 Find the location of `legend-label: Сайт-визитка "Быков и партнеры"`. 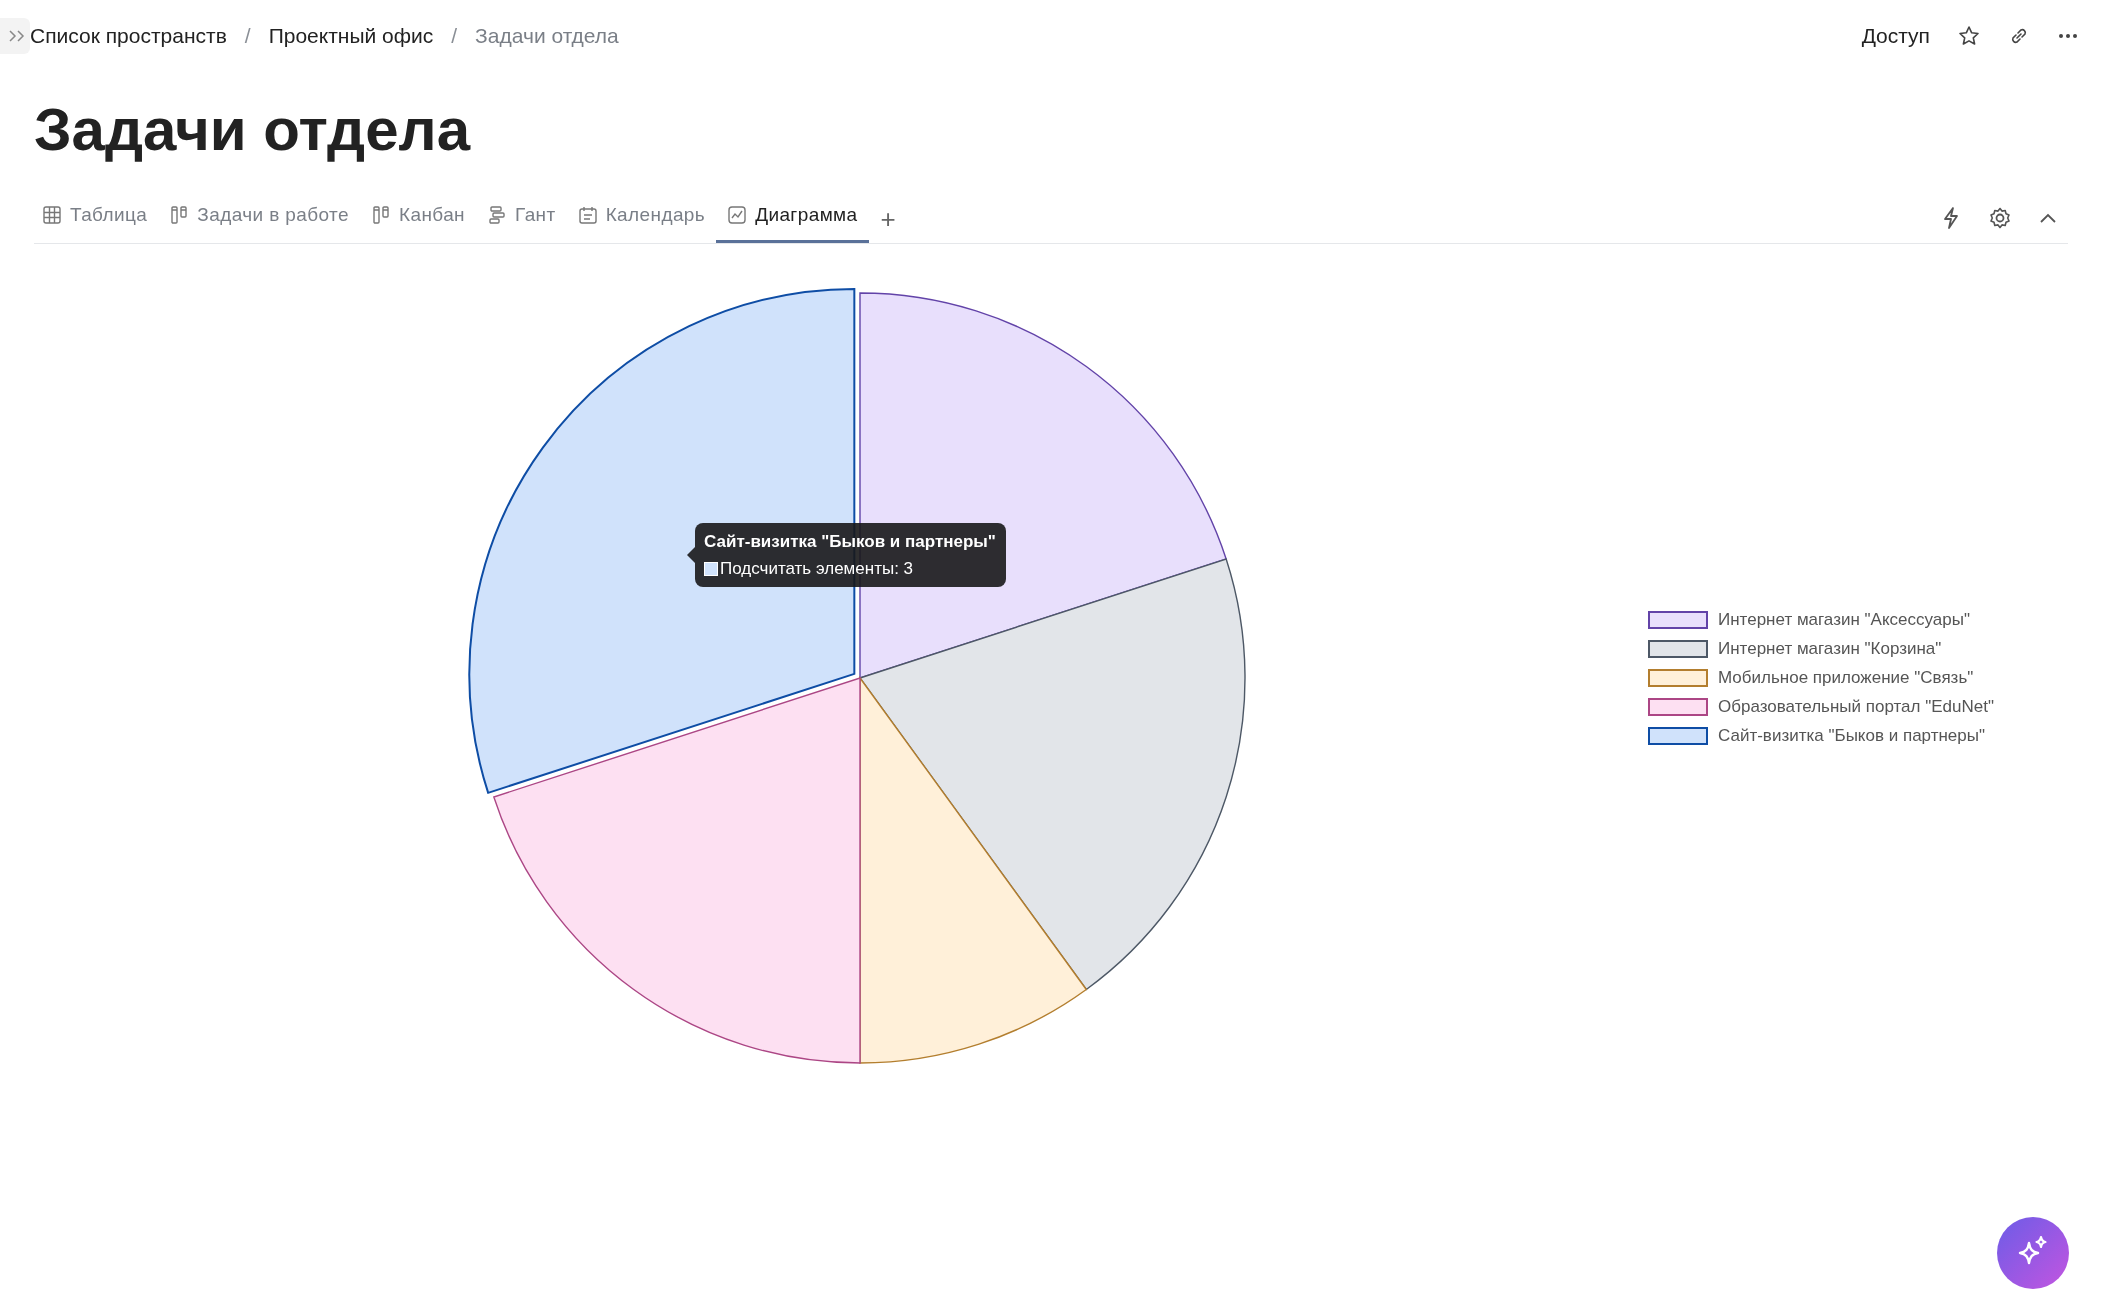

legend-label: Сайт-визитка "Быков и партнеры" is located at coordinates (1851, 736).